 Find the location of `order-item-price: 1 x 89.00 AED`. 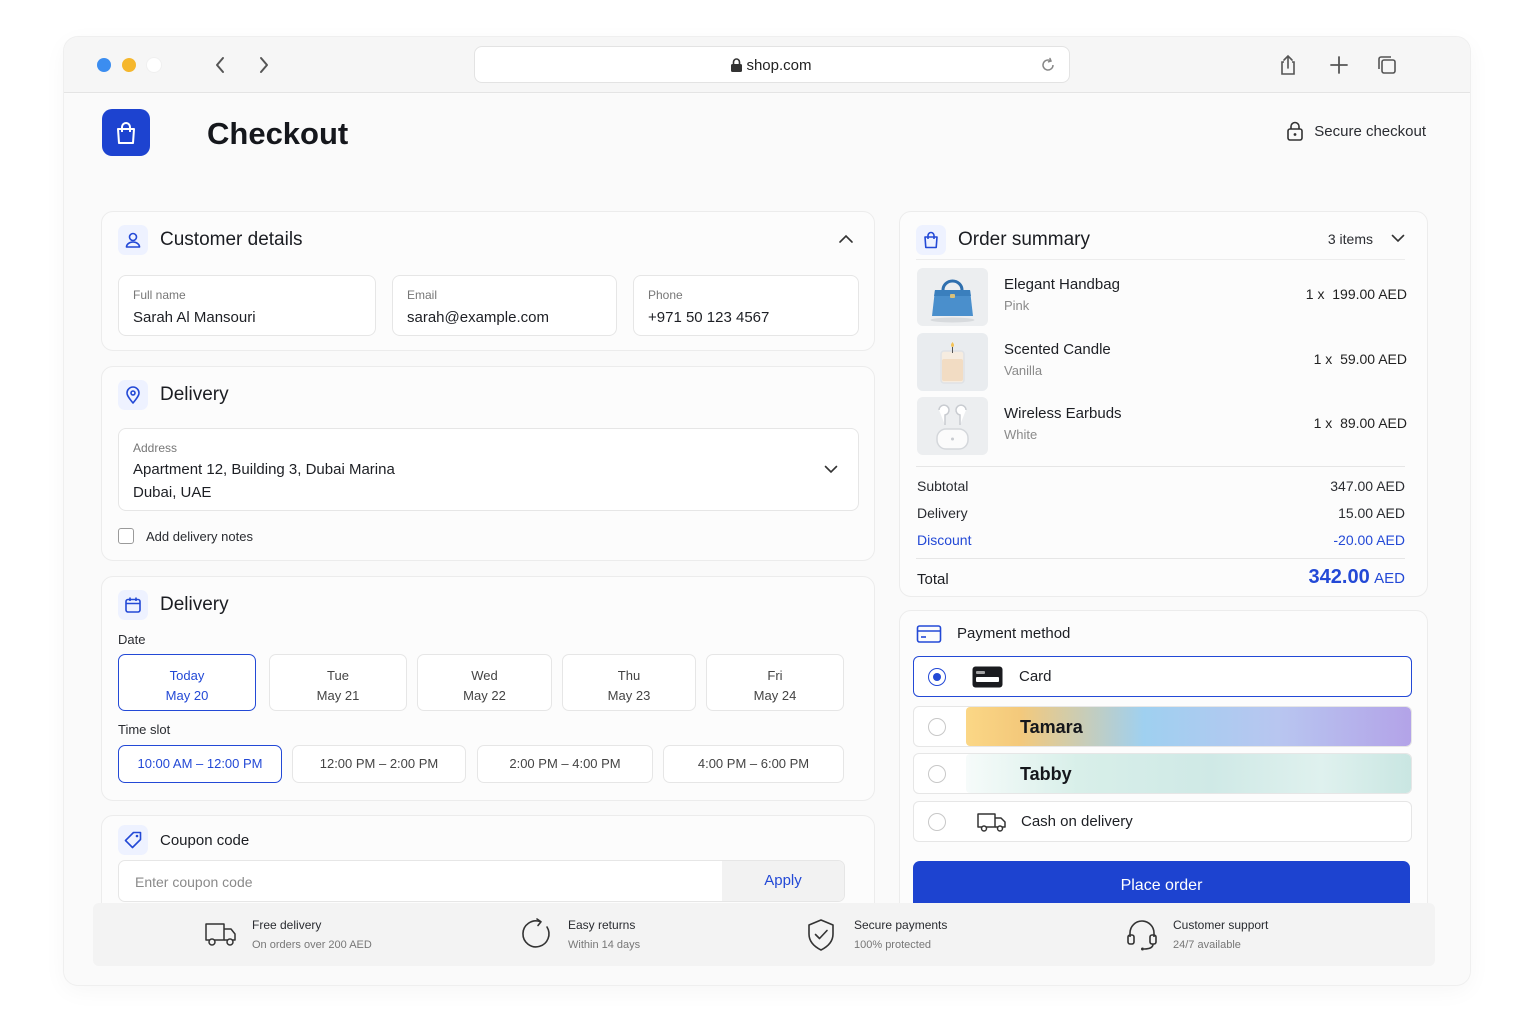

order-item-price: 1 x 89.00 AED is located at coordinates (1360, 423).